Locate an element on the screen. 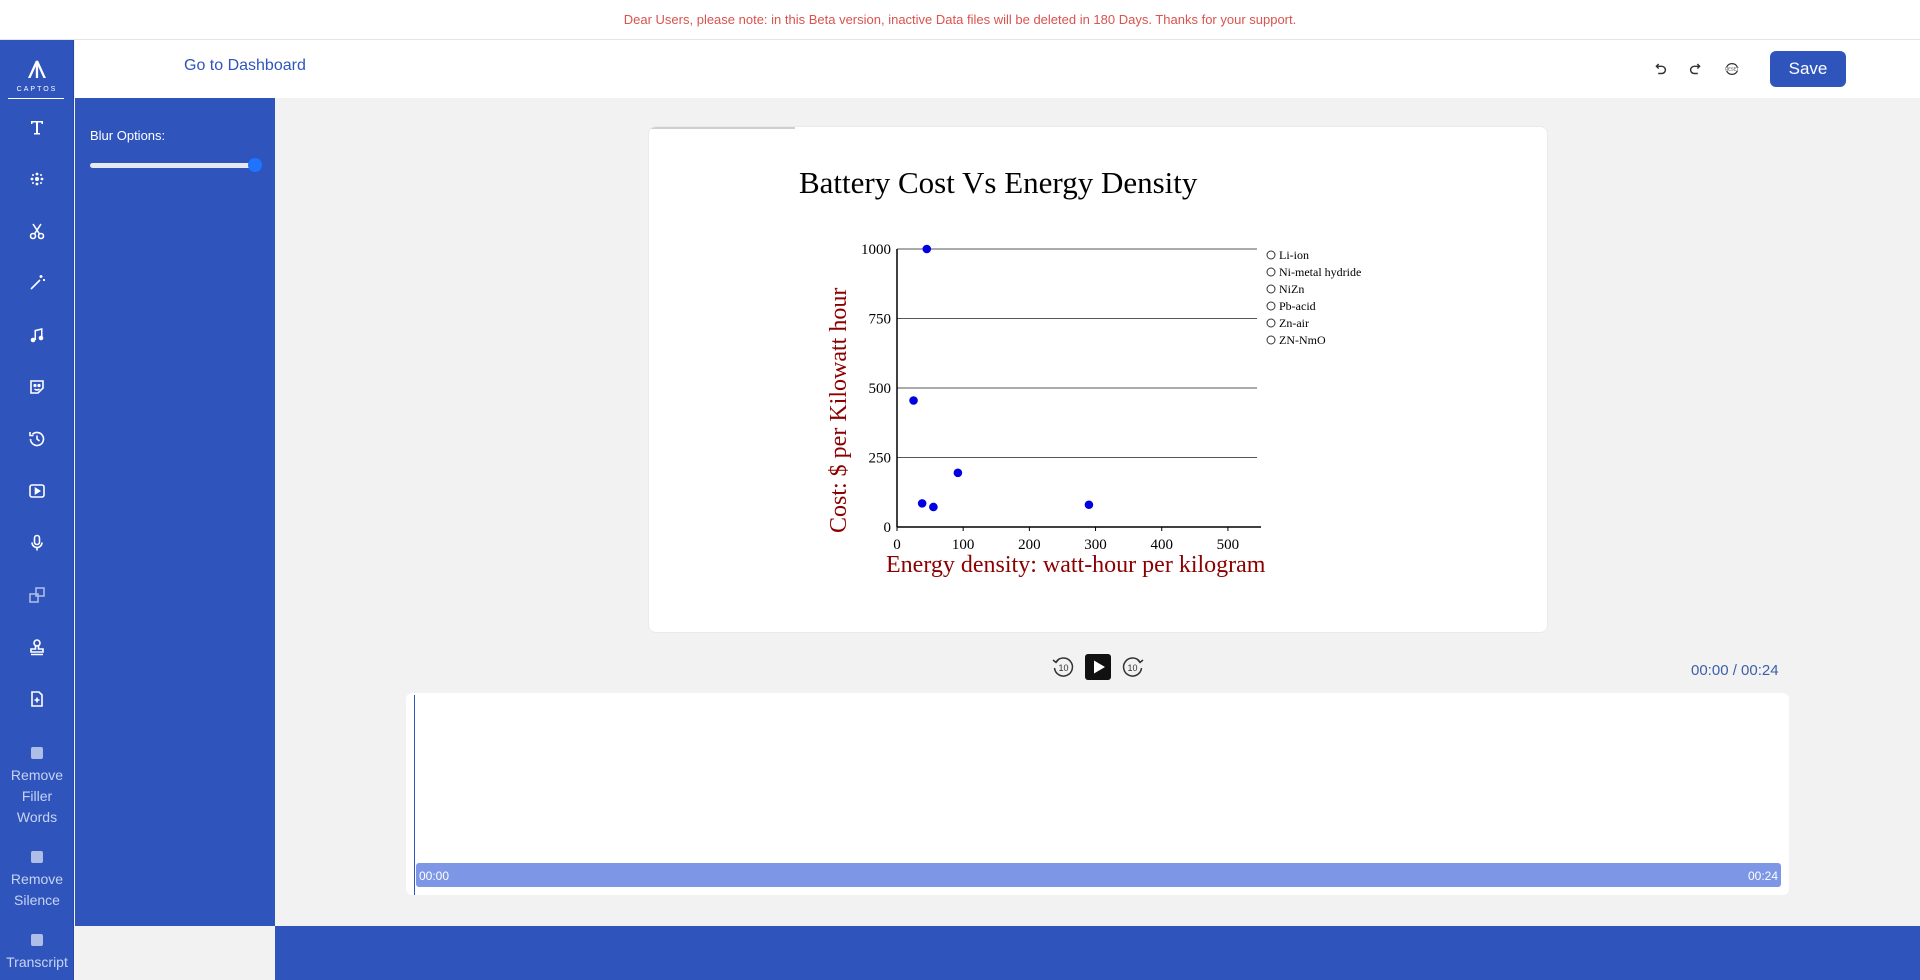 This screenshot has height=980, width=1920. time-readout: 00:00 / 00:24 is located at coordinates (1735, 670).